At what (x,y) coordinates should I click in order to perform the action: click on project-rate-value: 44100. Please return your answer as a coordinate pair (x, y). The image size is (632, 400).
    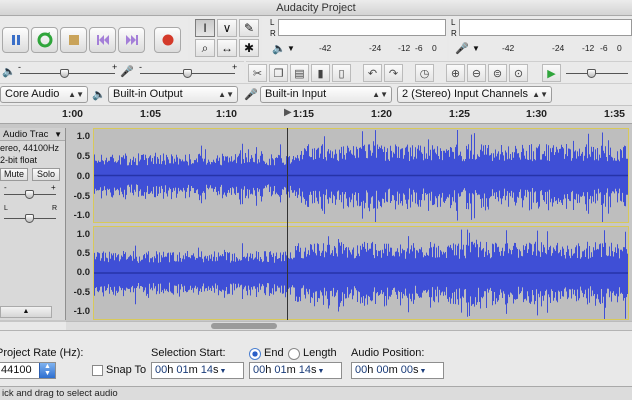
    Looking at the image, I should click on (16, 370).